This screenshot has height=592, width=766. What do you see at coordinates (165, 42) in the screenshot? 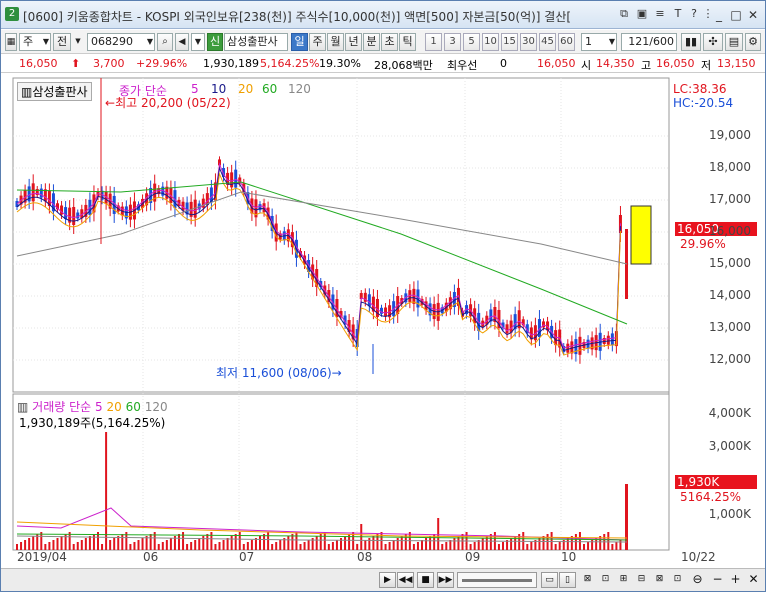
I see `search-icon: ⌕` at bounding box center [165, 42].